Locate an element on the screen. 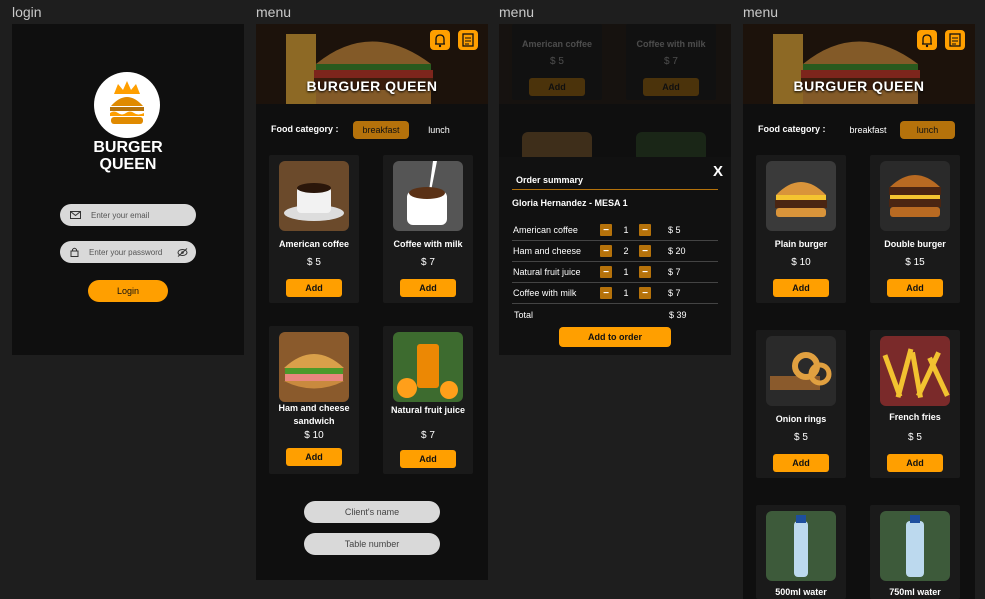 This screenshot has width=985, height=599. email-field: Enter your email is located at coordinates (128, 215).